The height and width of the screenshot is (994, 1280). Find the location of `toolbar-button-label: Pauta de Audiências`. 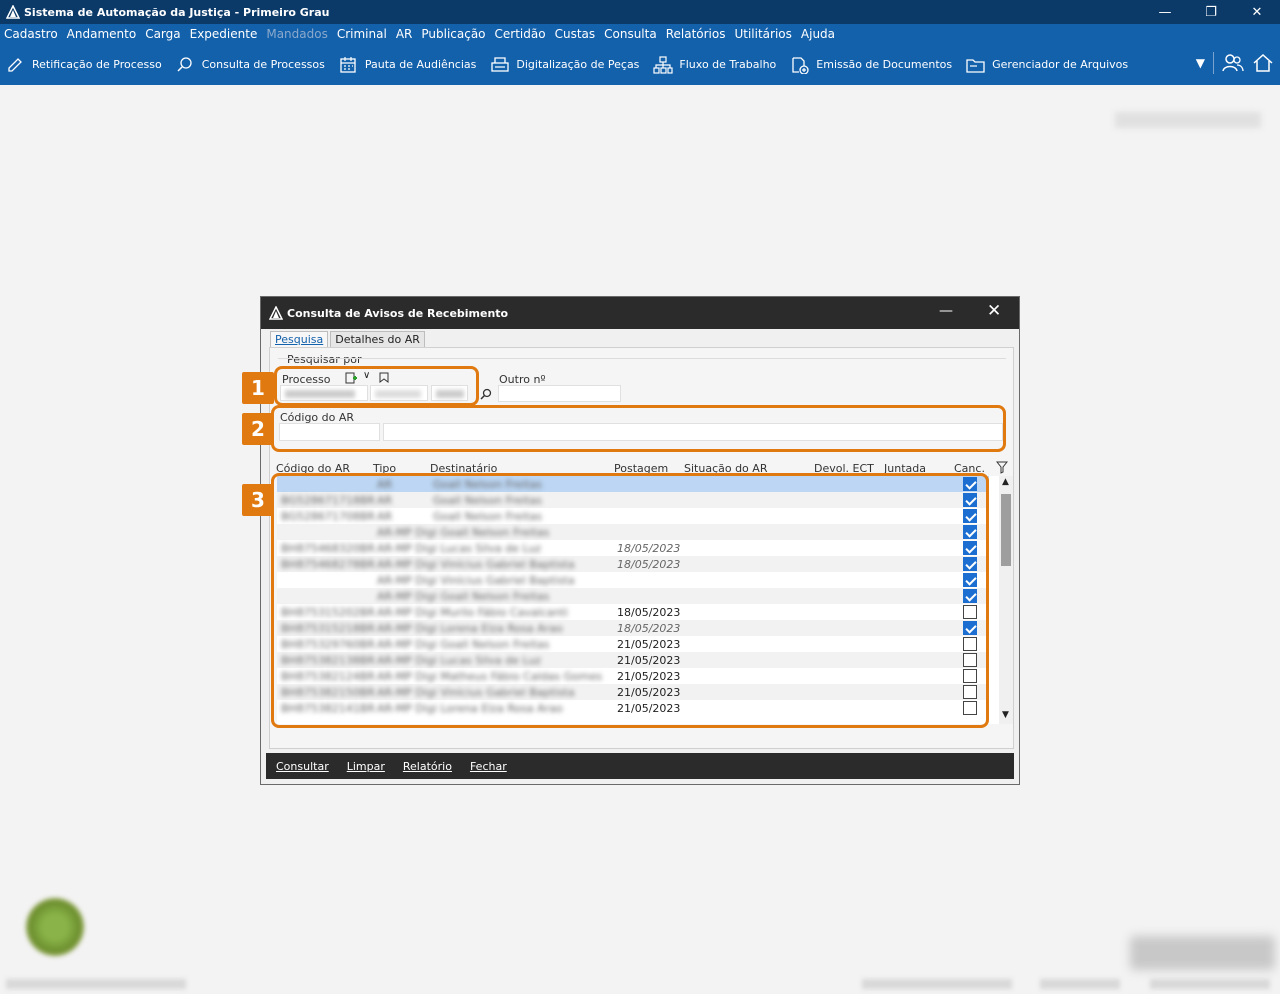

toolbar-button-label: Pauta de Audiências is located at coordinates (420, 64).